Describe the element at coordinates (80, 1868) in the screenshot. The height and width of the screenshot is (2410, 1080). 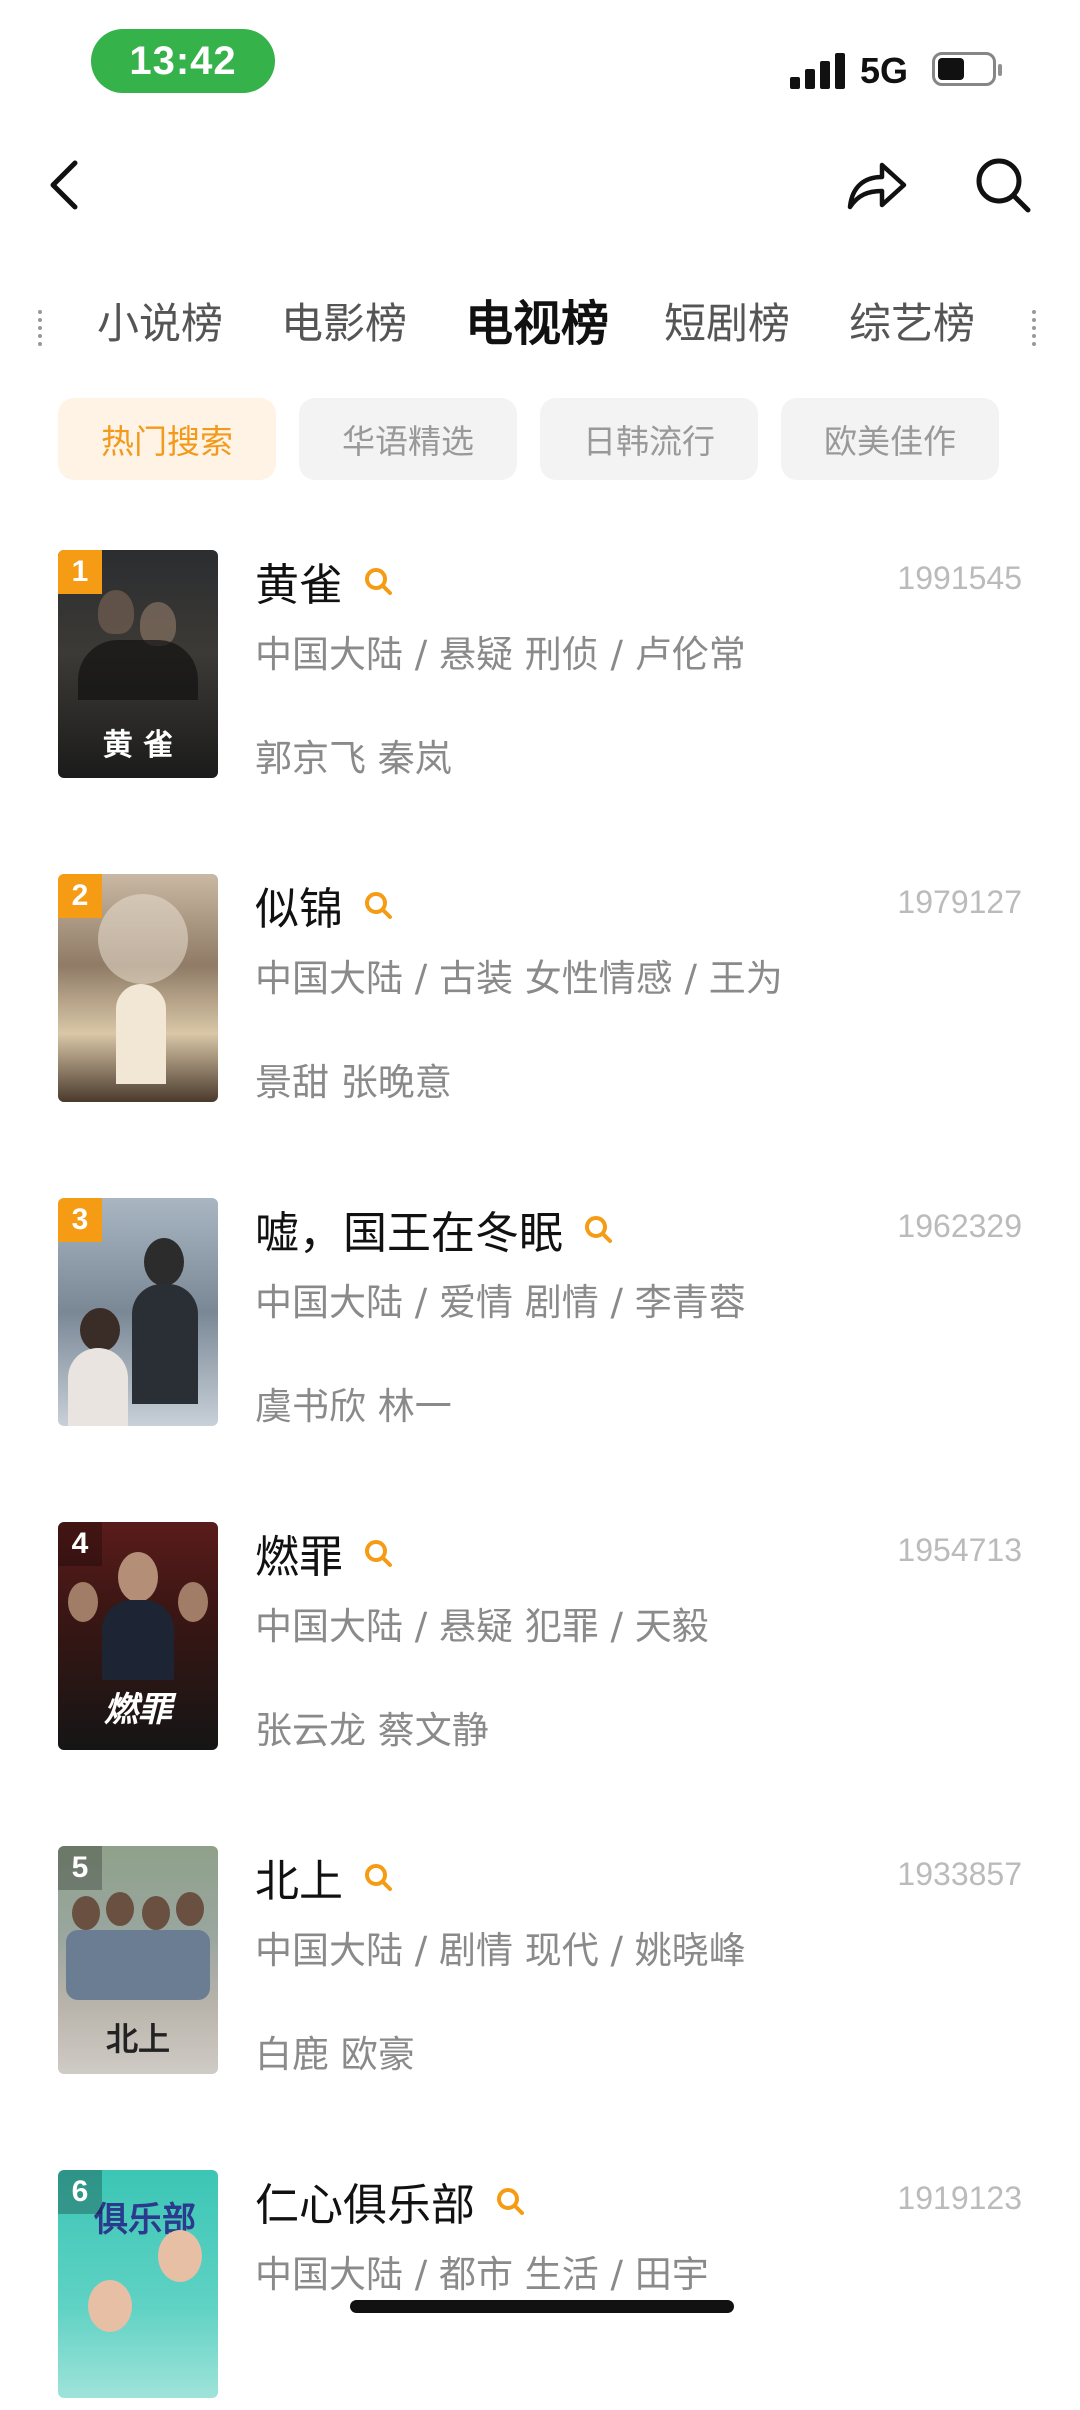
I see `rank-badge: 5` at that location.